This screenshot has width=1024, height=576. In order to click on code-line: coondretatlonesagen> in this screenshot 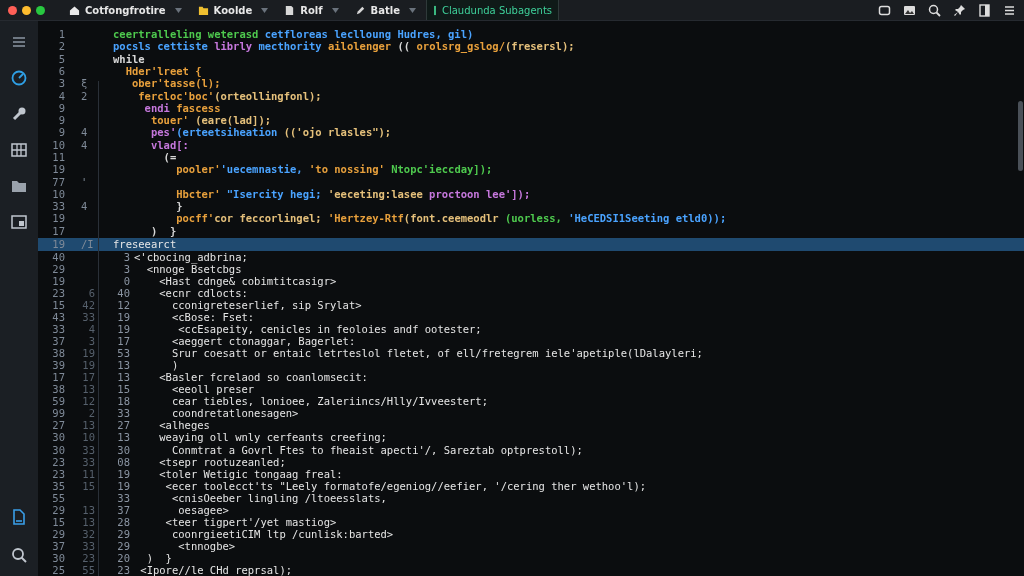, I will do `click(234, 413)`.